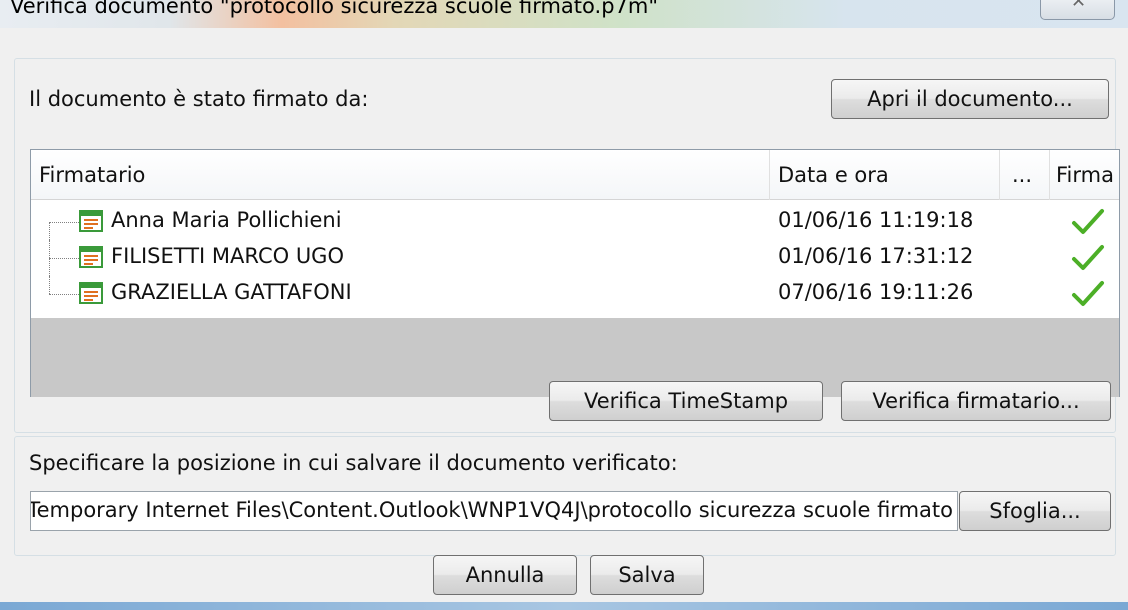 The width and height of the screenshot is (1128, 610). What do you see at coordinates (1085, 175) in the screenshot?
I see `column-header-firma: Firma` at bounding box center [1085, 175].